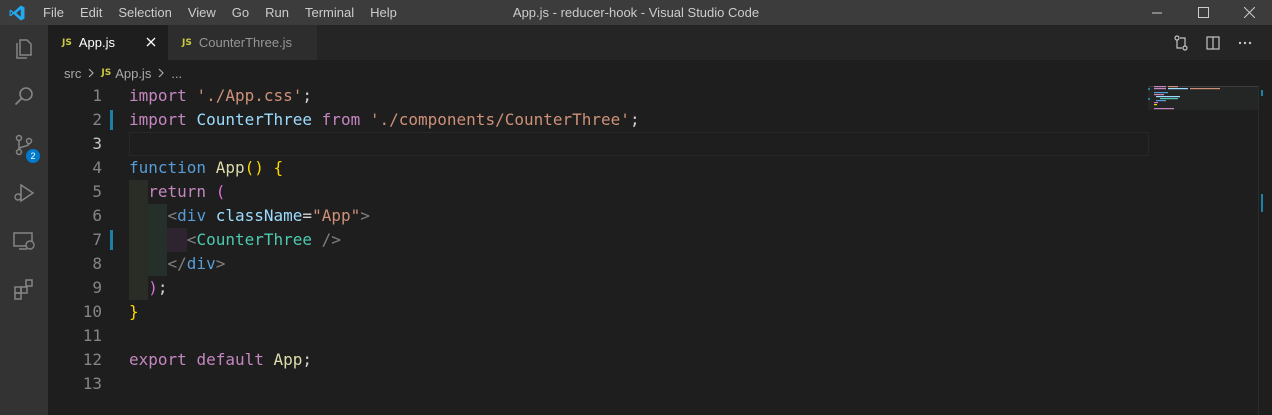 Image resolution: width=1272 pixels, height=415 pixels. I want to click on activity-bar: 2, so click(24, 220).